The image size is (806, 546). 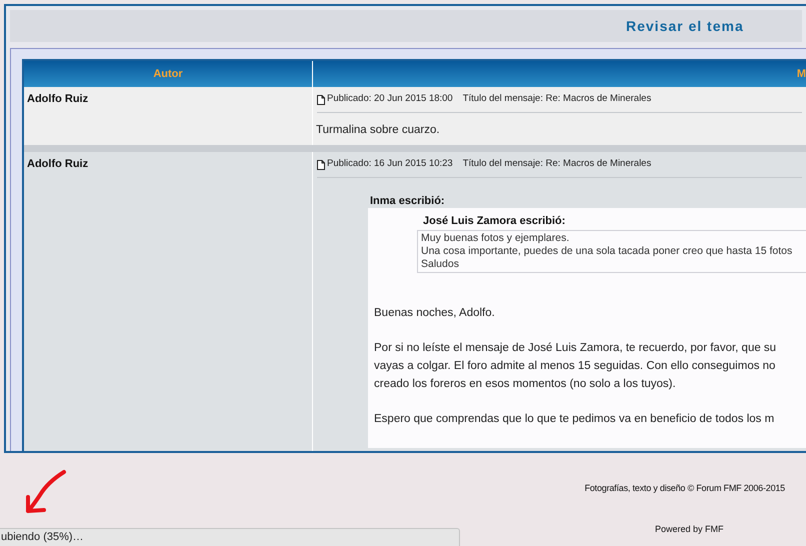 What do you see at coordinates (607, 251) in the screenshot?
I see `quote-text-line: Una cosa importante, puedes de una sola tacada poner creo que hasta 15 fotos` at bounding box center [607, 251].